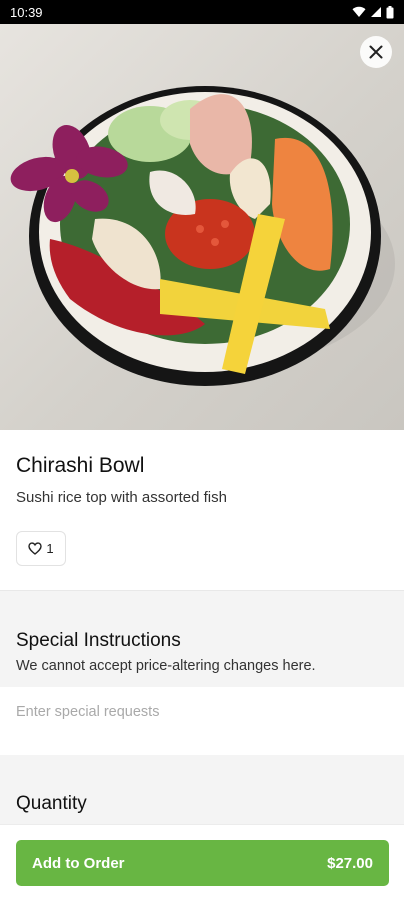 The height and width of the screenshot is (900, 404). What do you see at coordinates (35, 548) in the screenshot?
I see `heart-icon` at bounding box center [35, 548].